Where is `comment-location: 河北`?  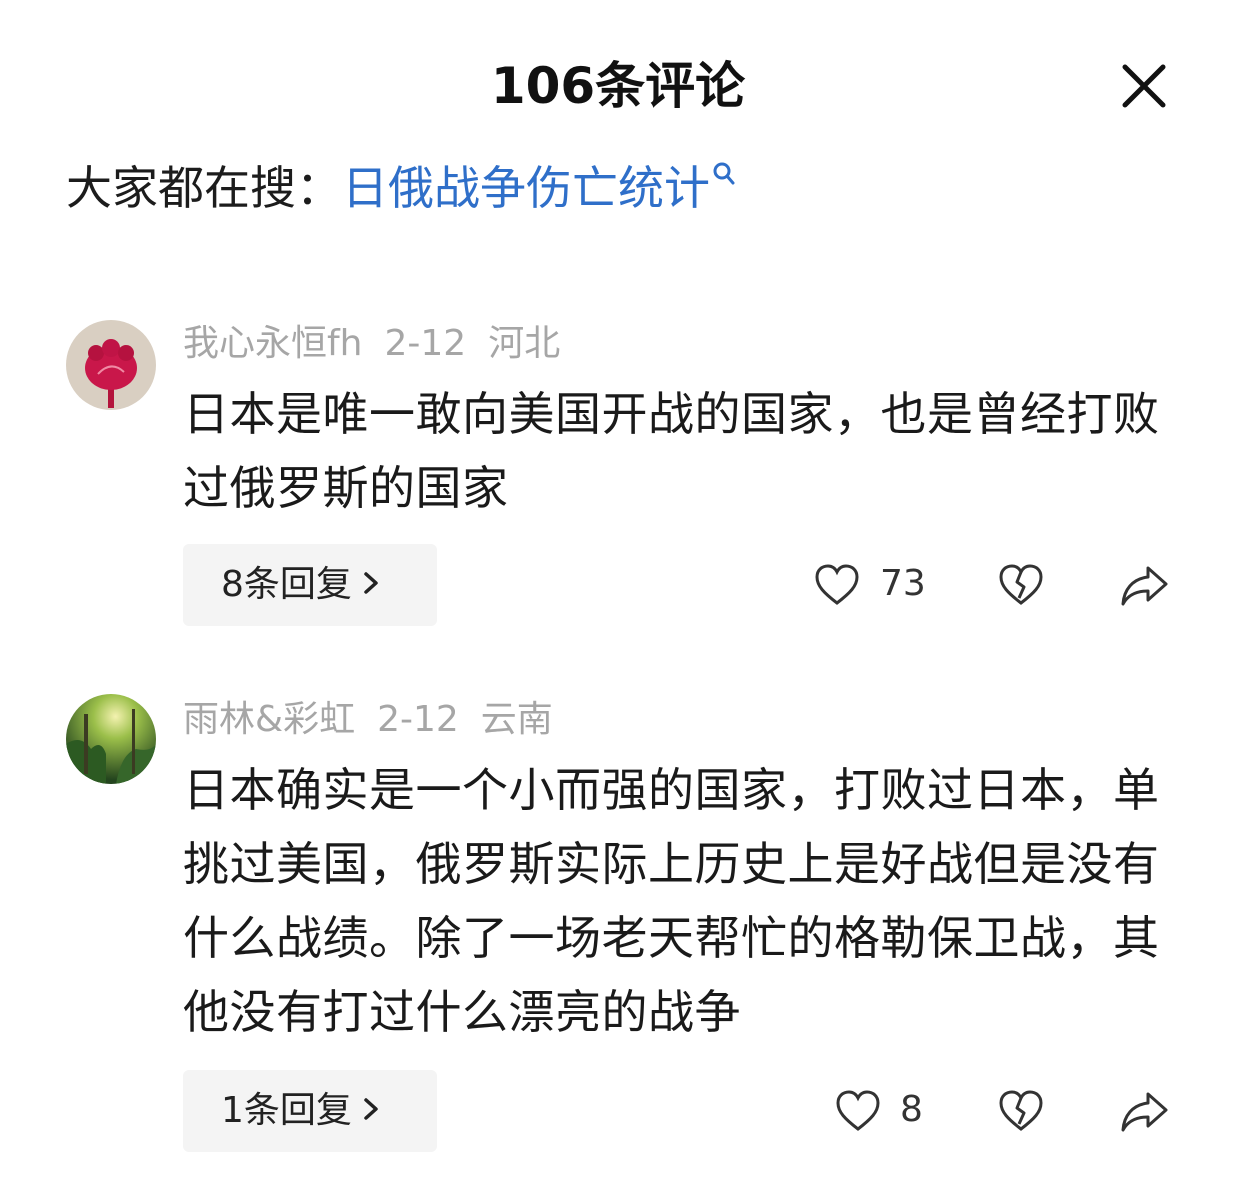
comment-location: 河北 is located at coordinates (524, 343).